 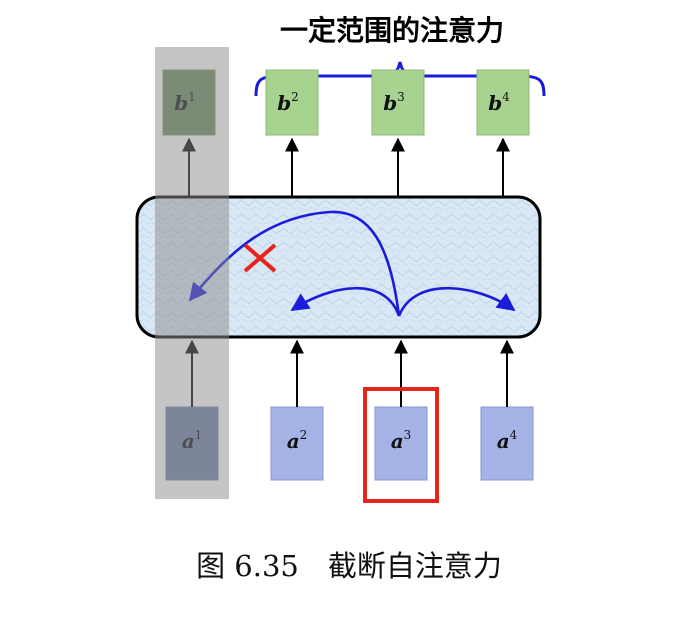 What do you see at coordinates (392, 30) in the screenshot?
I see `diagram-title: 一定范围的注意力` at bounding box center [392, 30].